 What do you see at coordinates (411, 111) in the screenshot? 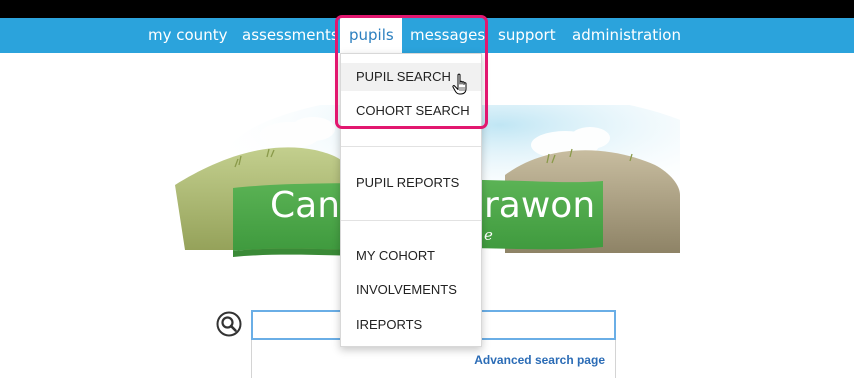
I see `menu-item-cohort-search: COHORT SEARCH` at bounding box center [411, 111].